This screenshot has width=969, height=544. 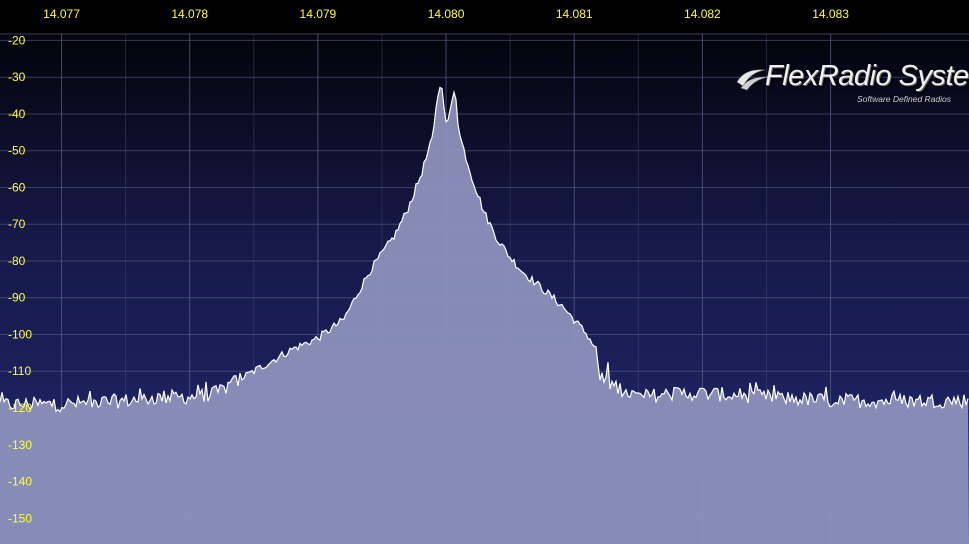 I want to click on frequency-tick-label: 14.078, so click(x=189, y=14).